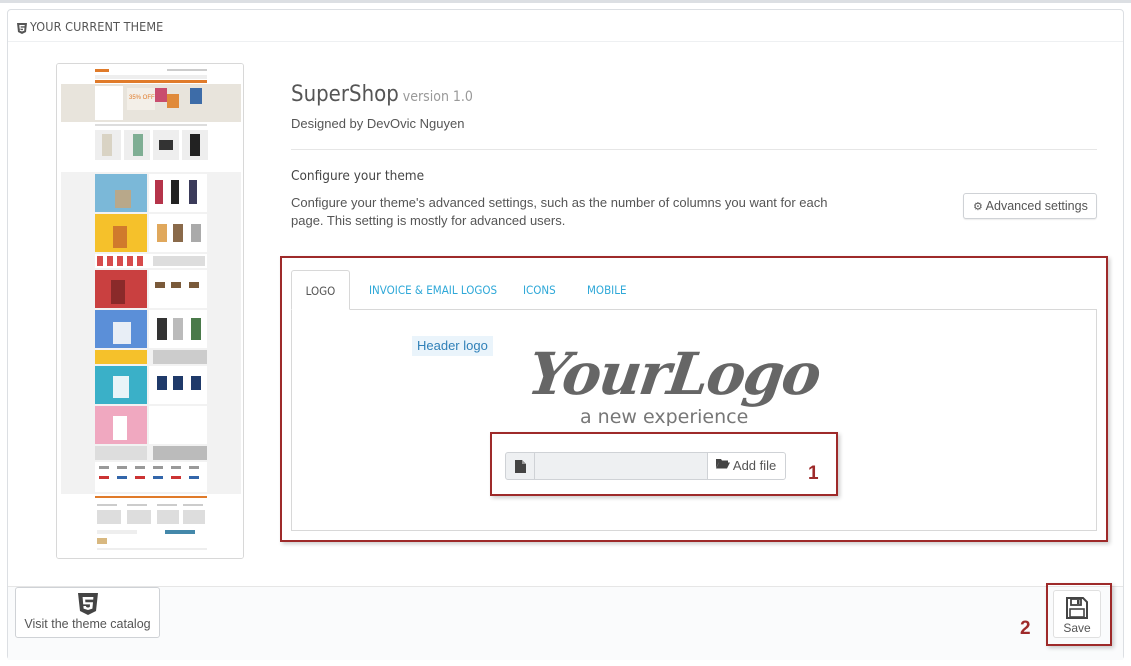 The width and height of the screenshot is (1131, 666). I want to click on visit-theme-catalog-button: Visit the theme catalog, so click(87, 612).